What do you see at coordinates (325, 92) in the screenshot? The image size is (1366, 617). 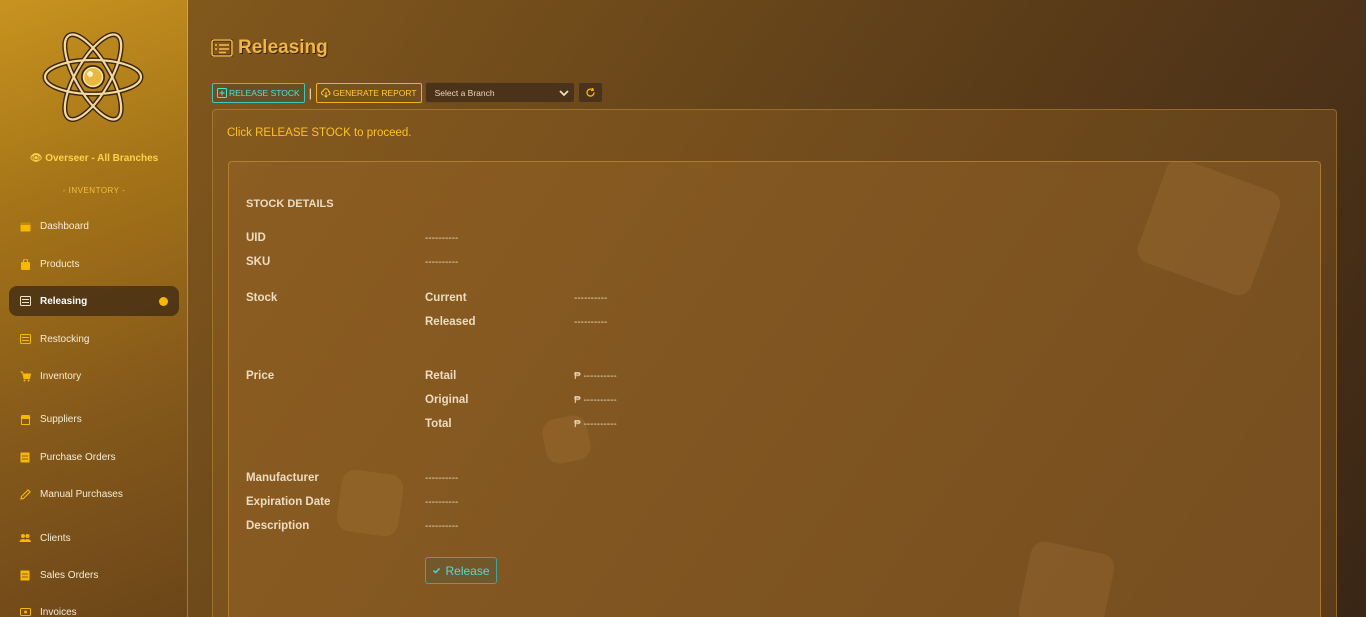 I see `cloud-download-icon` at bounding box center [325, 92].